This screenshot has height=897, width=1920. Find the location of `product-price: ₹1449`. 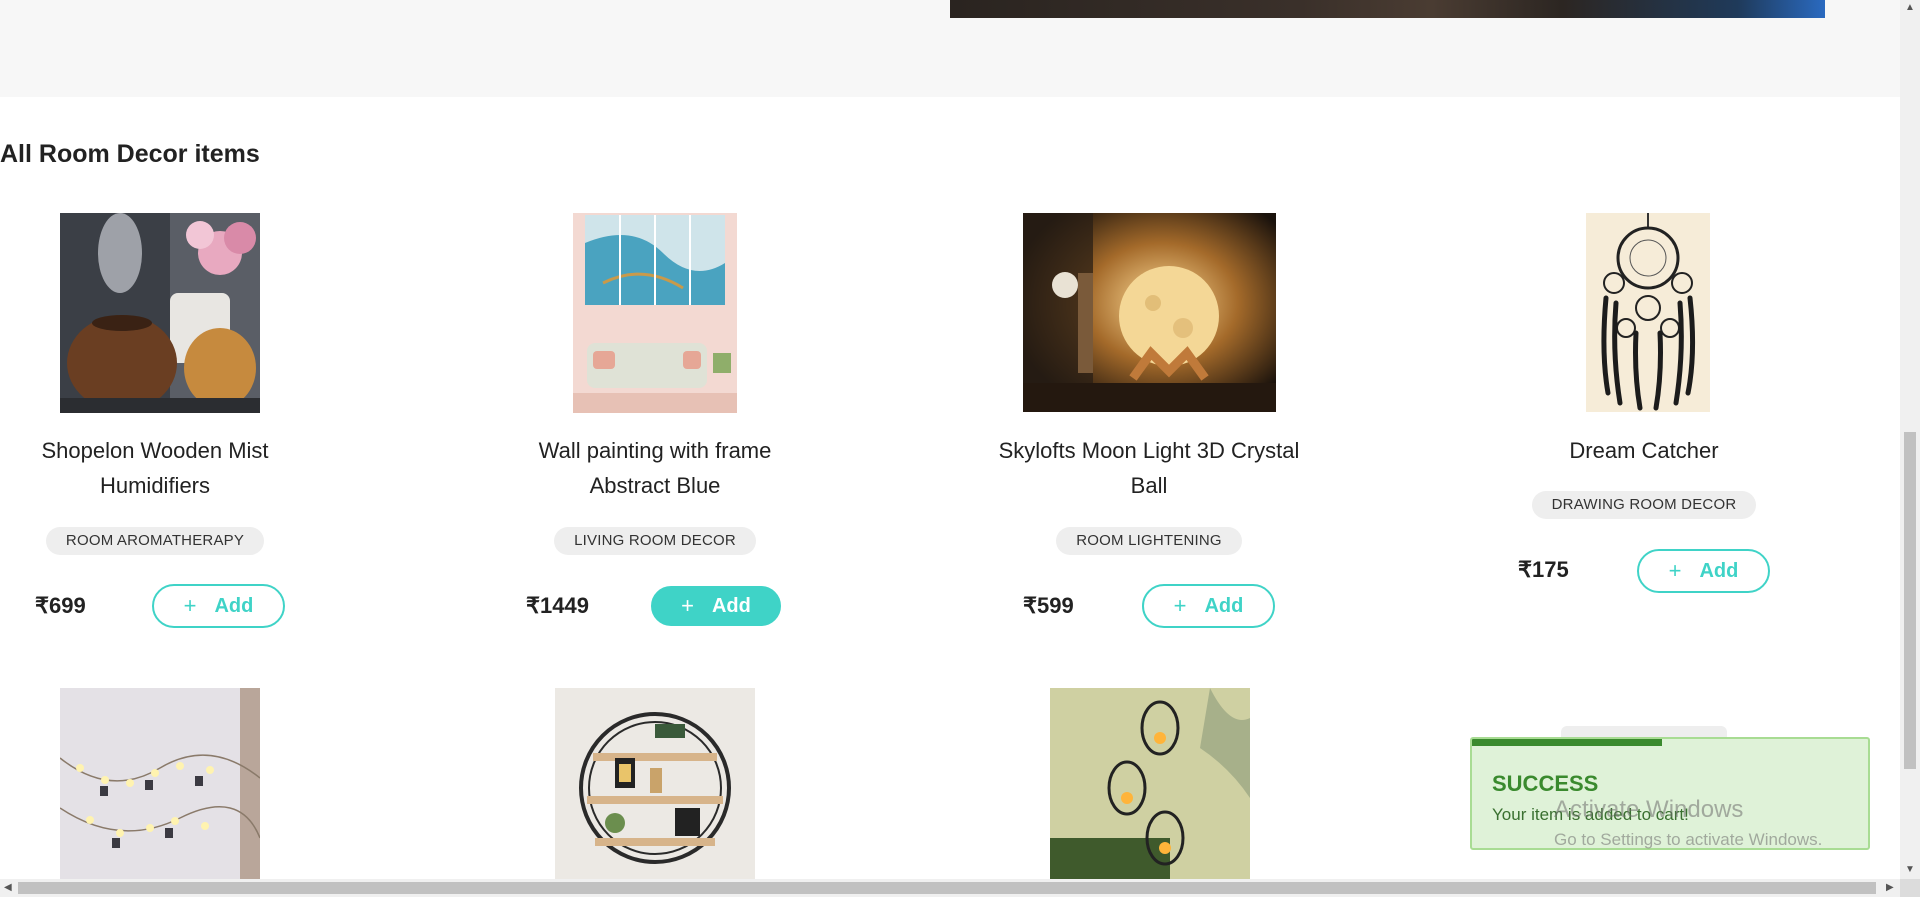

product-price: ₹1449 is located at coordinates (557, 605).